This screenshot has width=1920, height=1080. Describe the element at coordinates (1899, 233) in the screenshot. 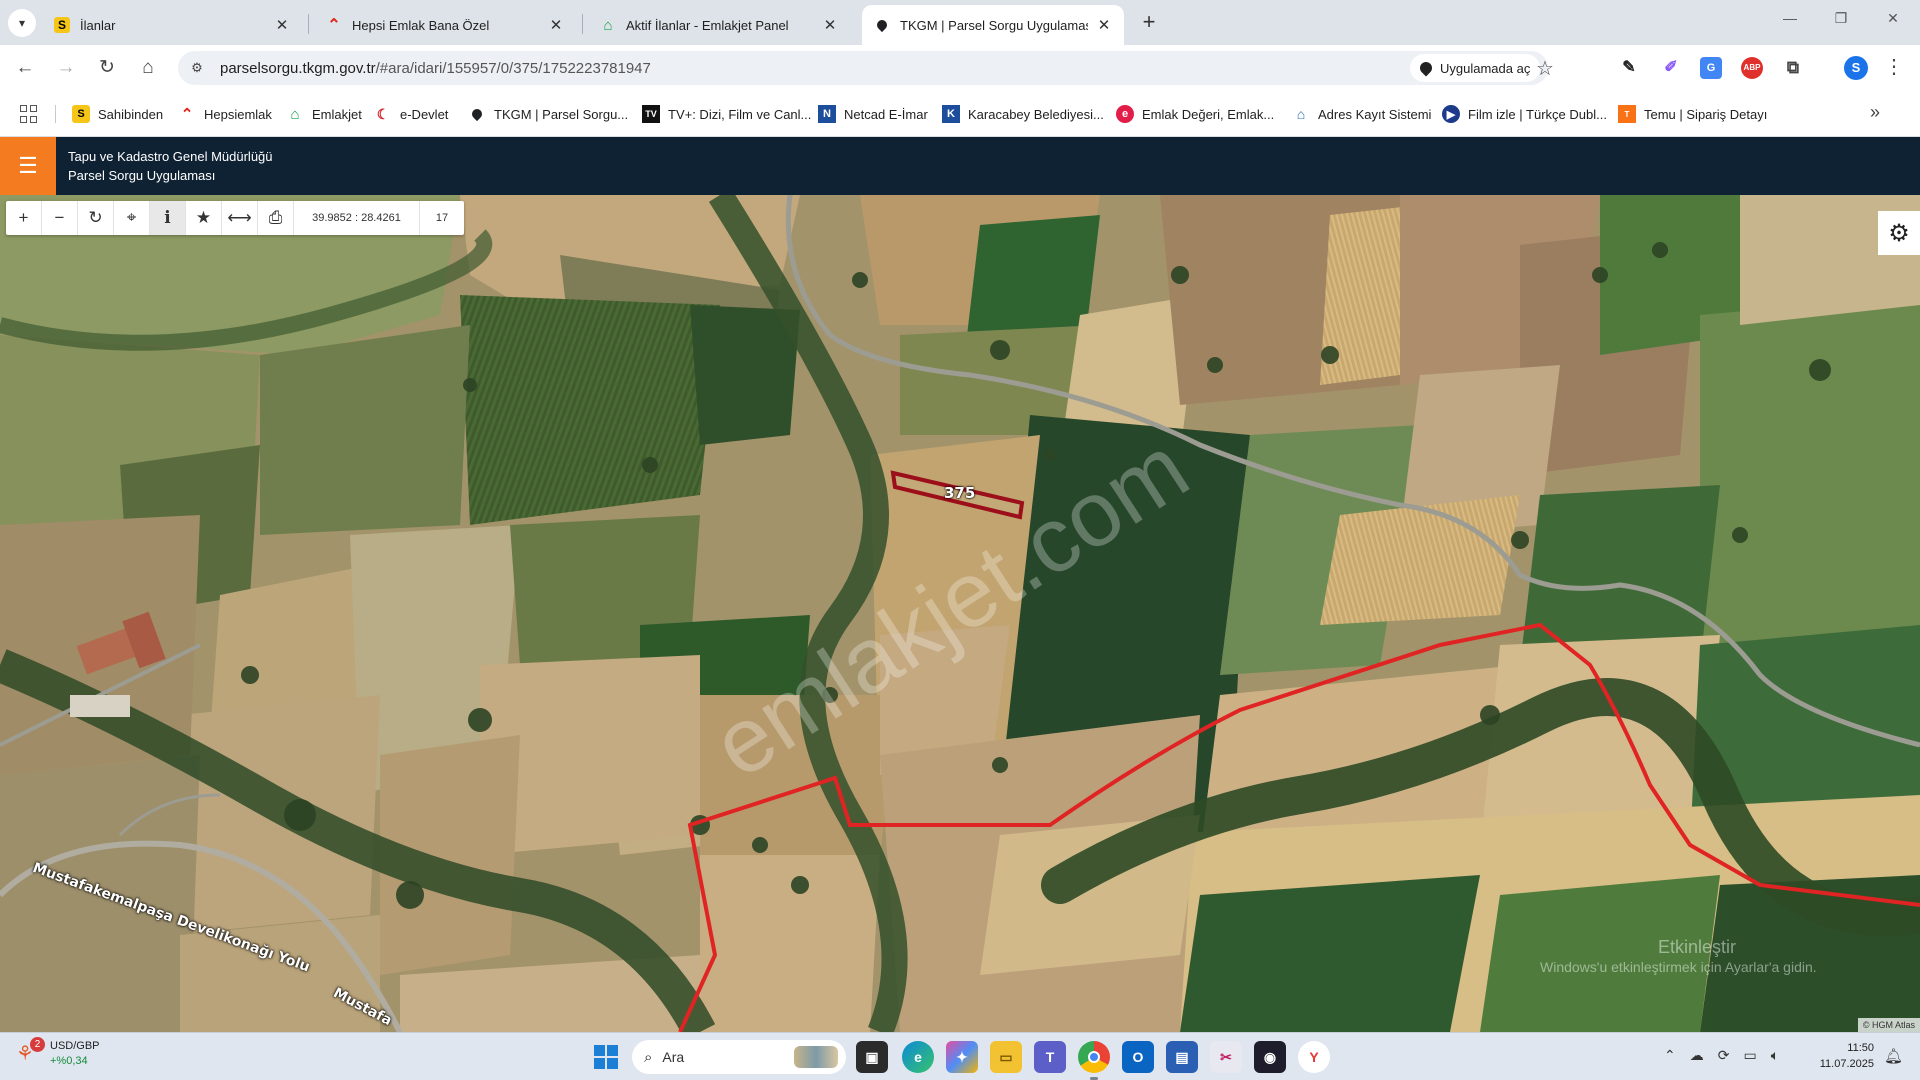

I see `settings-button: ⚙` at that location.